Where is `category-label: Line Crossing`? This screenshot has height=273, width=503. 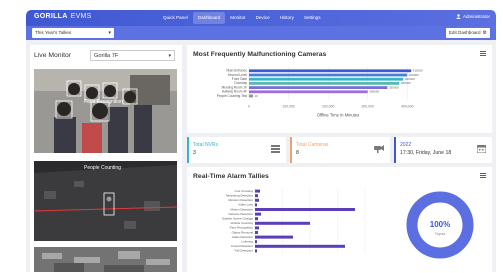
category-label: Line Crossing is located at coordinates (244, 191).